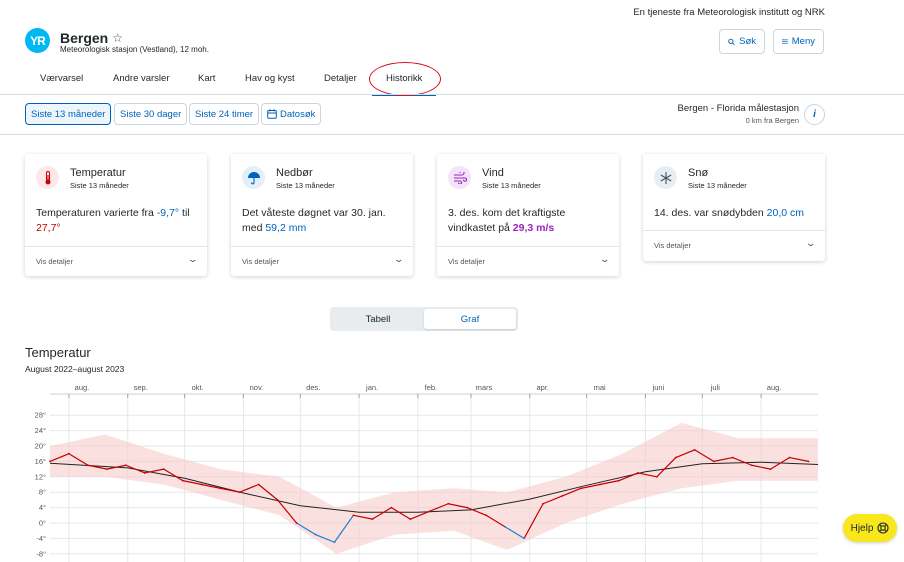  I want to click on card-title: Snø, so click(698, 173).